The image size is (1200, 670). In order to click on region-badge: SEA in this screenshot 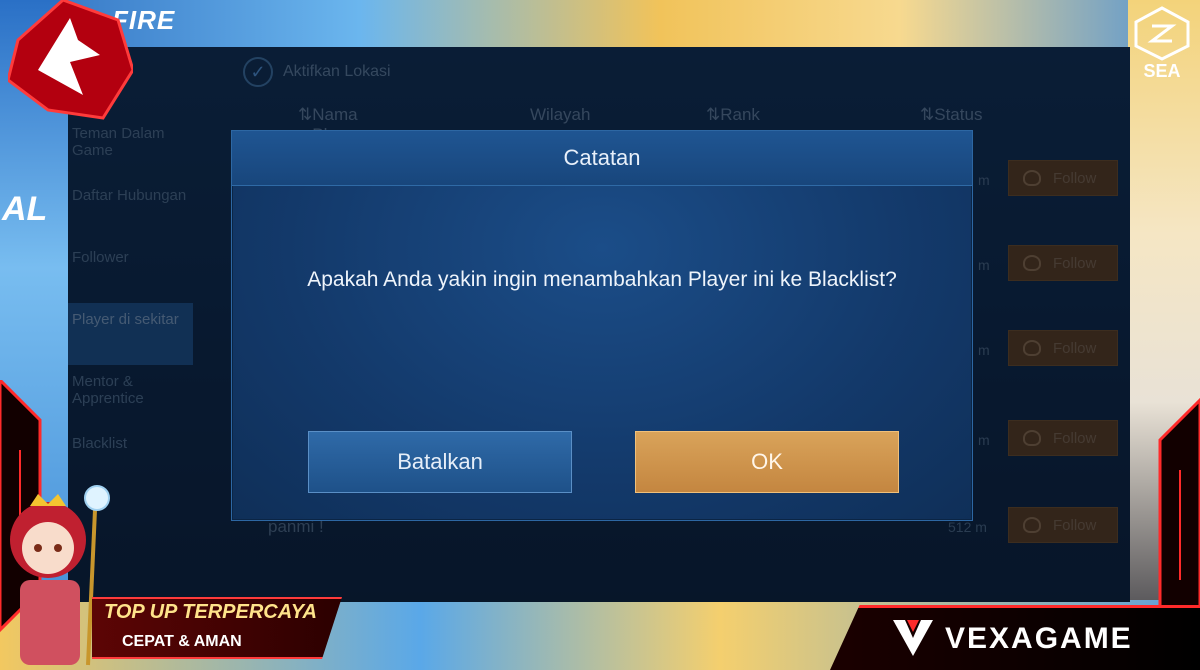, I will do `click(1162, 46)`.